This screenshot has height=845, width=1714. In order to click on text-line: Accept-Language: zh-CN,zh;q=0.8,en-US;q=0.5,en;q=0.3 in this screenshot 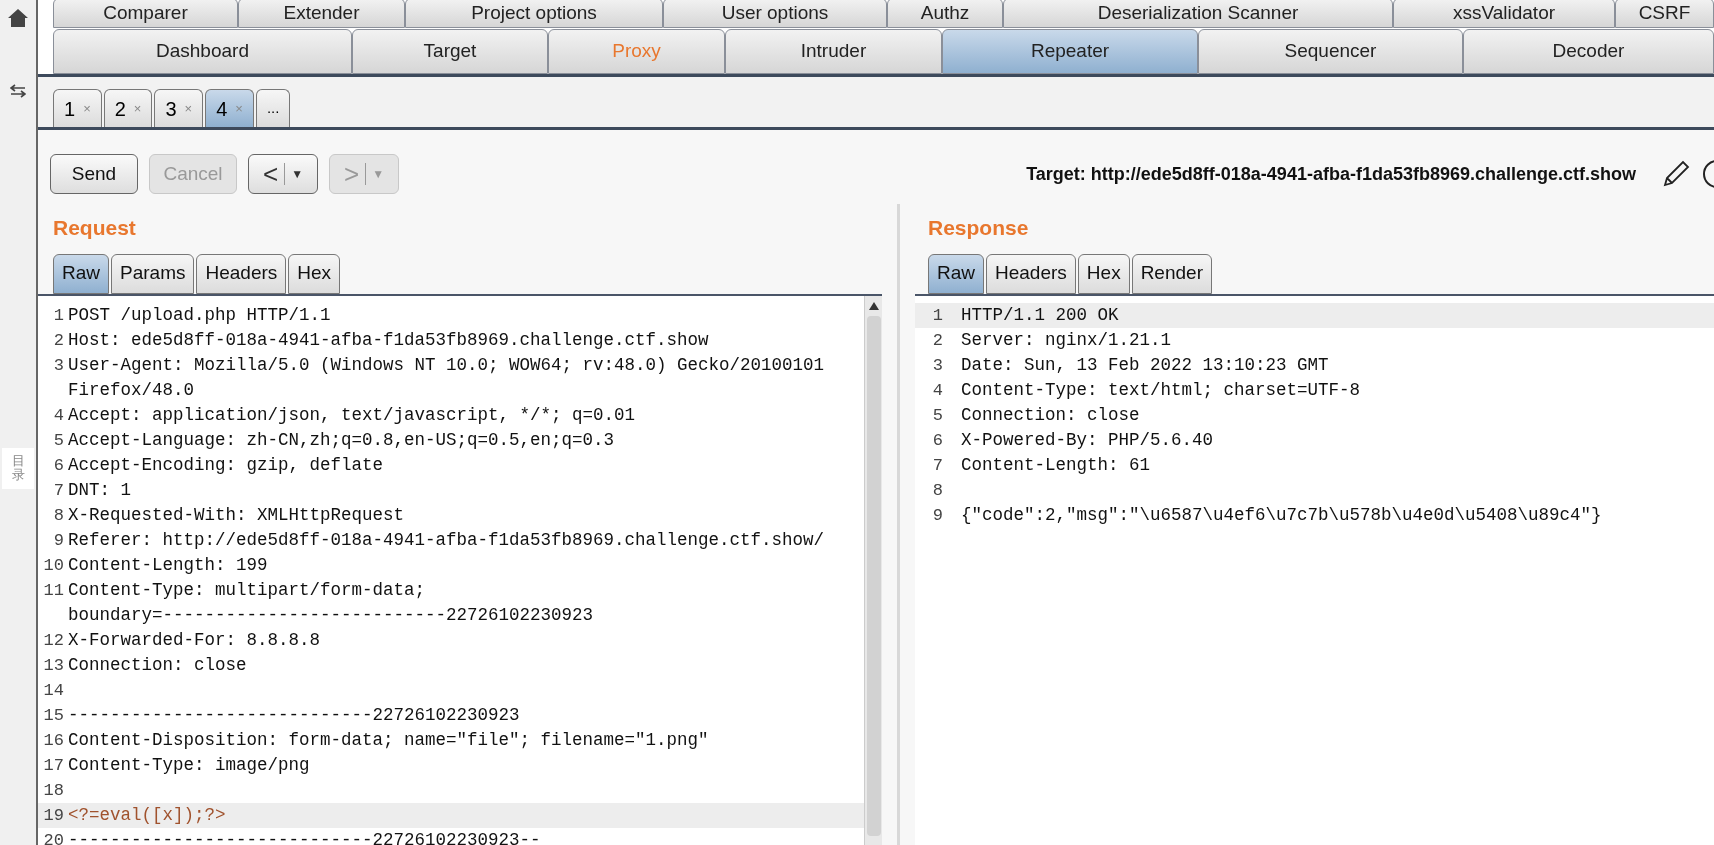, I will do `click(341, 440)`.